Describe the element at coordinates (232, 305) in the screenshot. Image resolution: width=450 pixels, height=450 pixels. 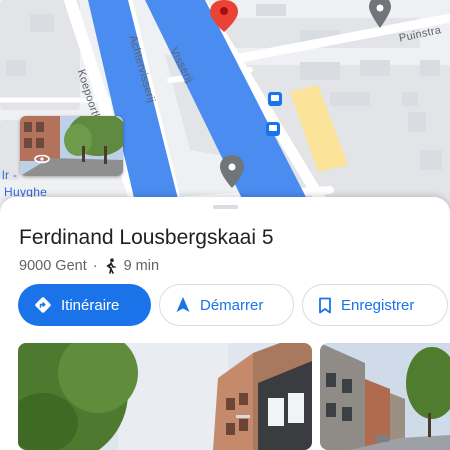
I see `start-label: Démarrer` at that location.